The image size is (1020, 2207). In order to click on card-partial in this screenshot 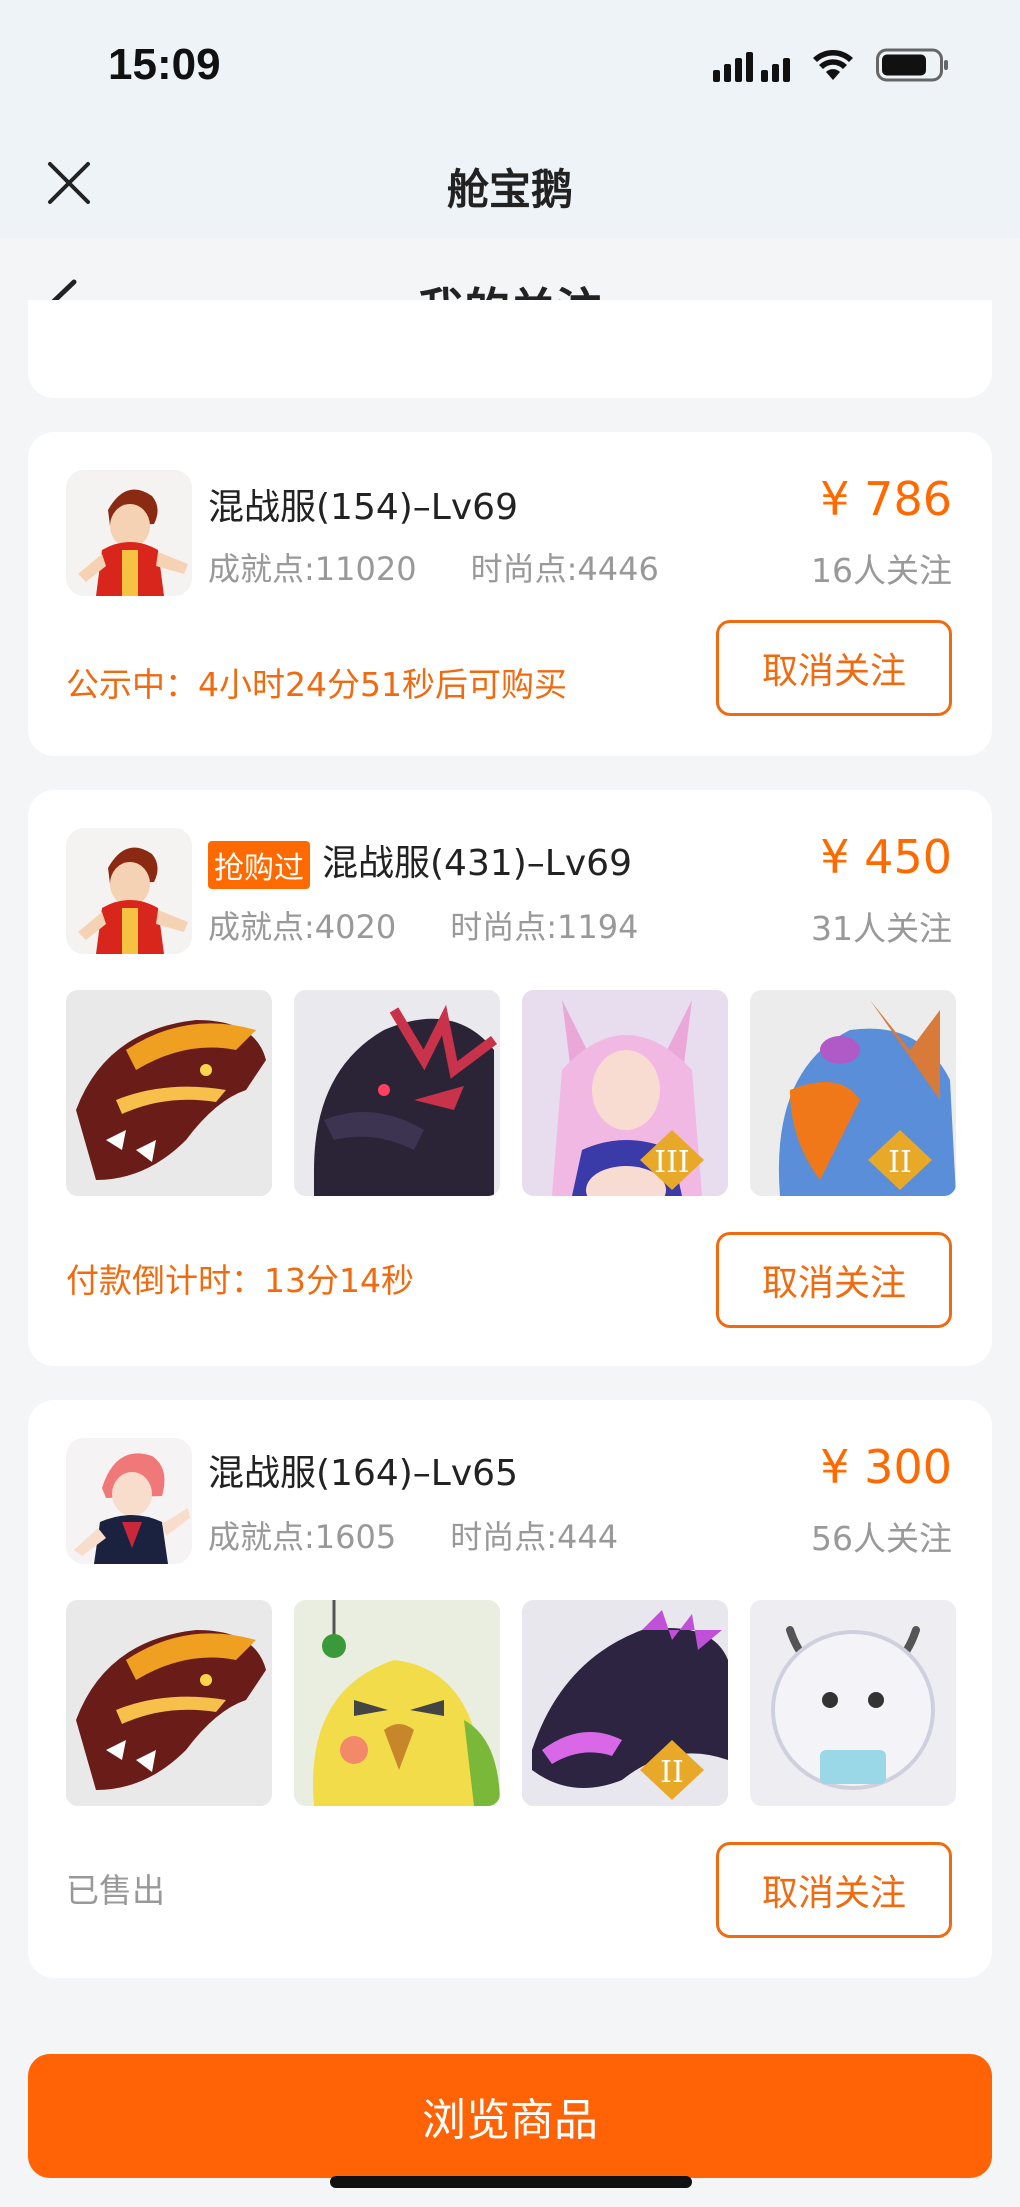, I will do `click(510, 349)`.